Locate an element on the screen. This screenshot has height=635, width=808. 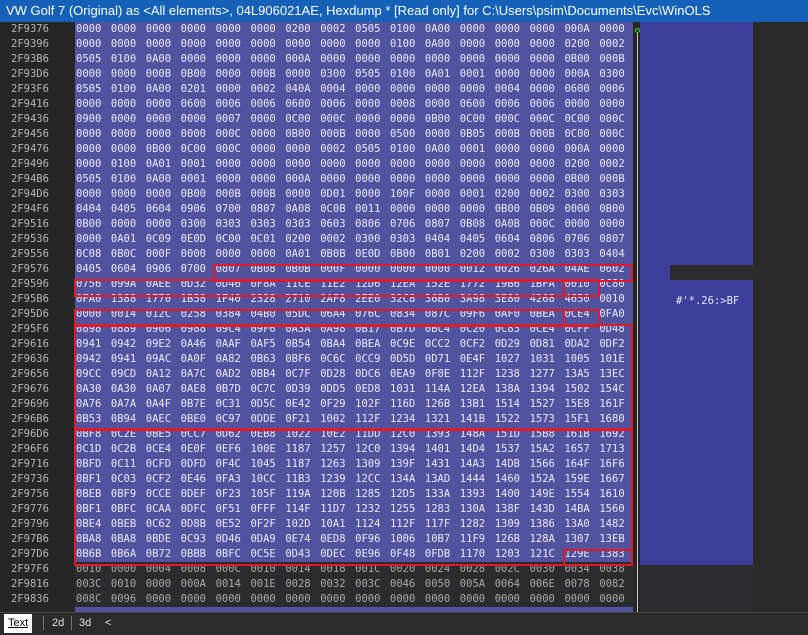
hex-cell: 0D5D is located at coordinates (406, 359).